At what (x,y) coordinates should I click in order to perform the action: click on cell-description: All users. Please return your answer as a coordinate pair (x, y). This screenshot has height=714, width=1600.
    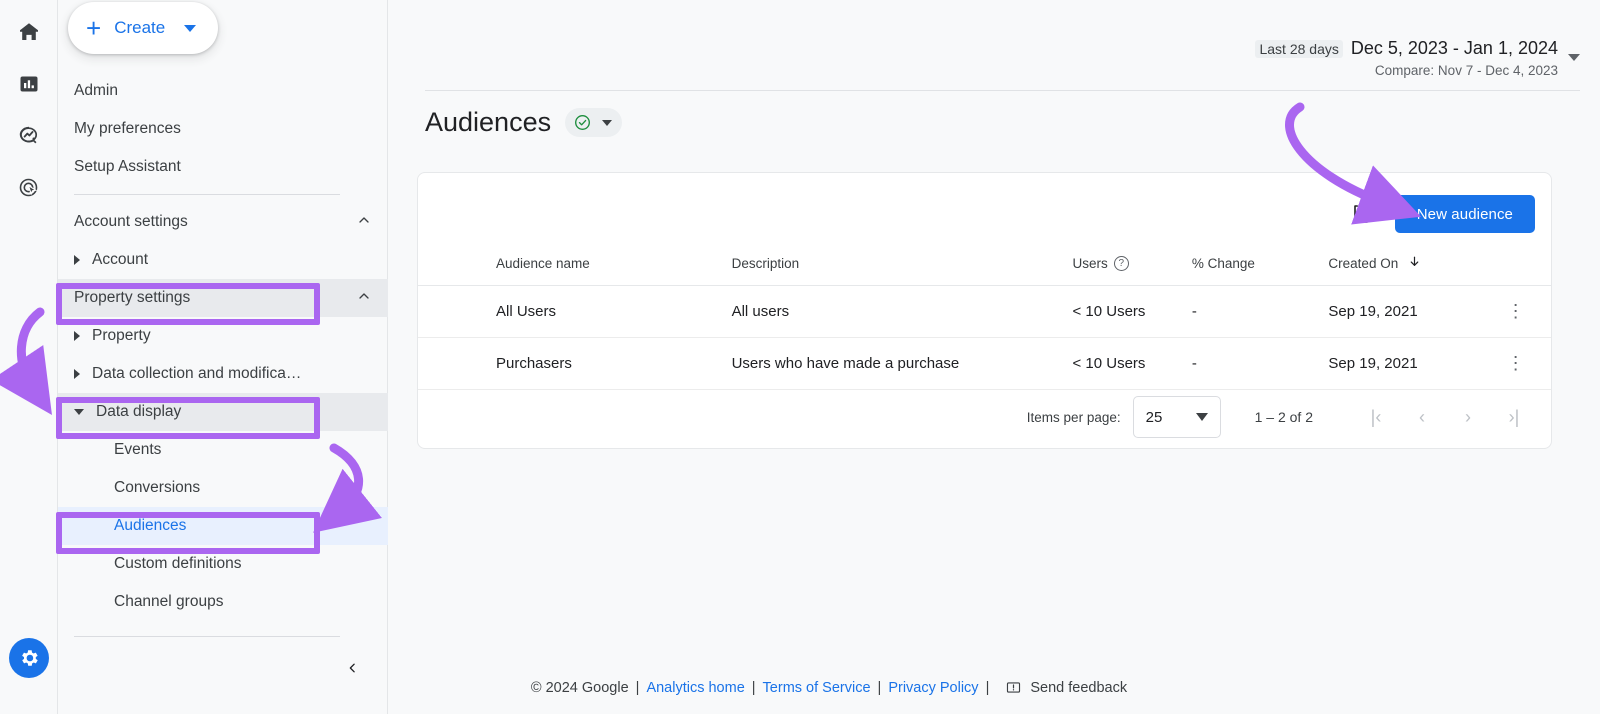
    Looking at the image, I should click on (901, 311).